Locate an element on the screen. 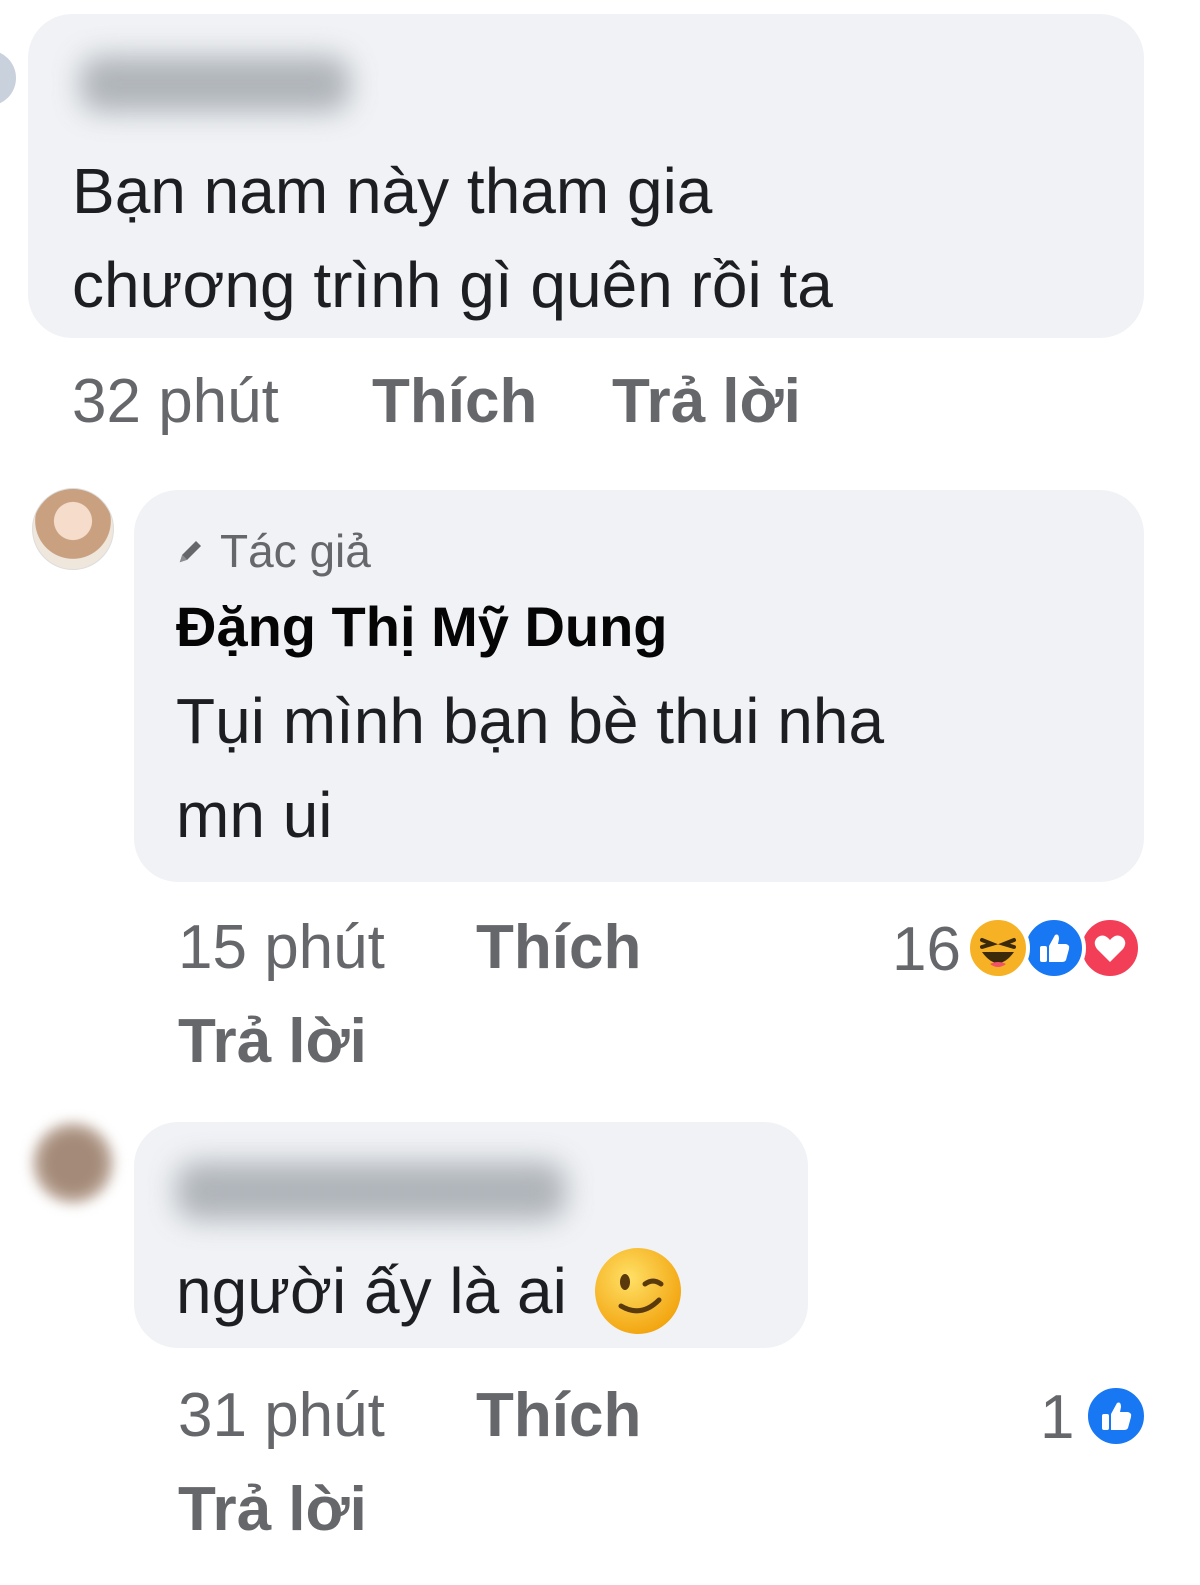 This screenshot has height=1585, width=1200. comment-text-line: chương trình gì quên rồi ta is located at coordinates (452, 285).